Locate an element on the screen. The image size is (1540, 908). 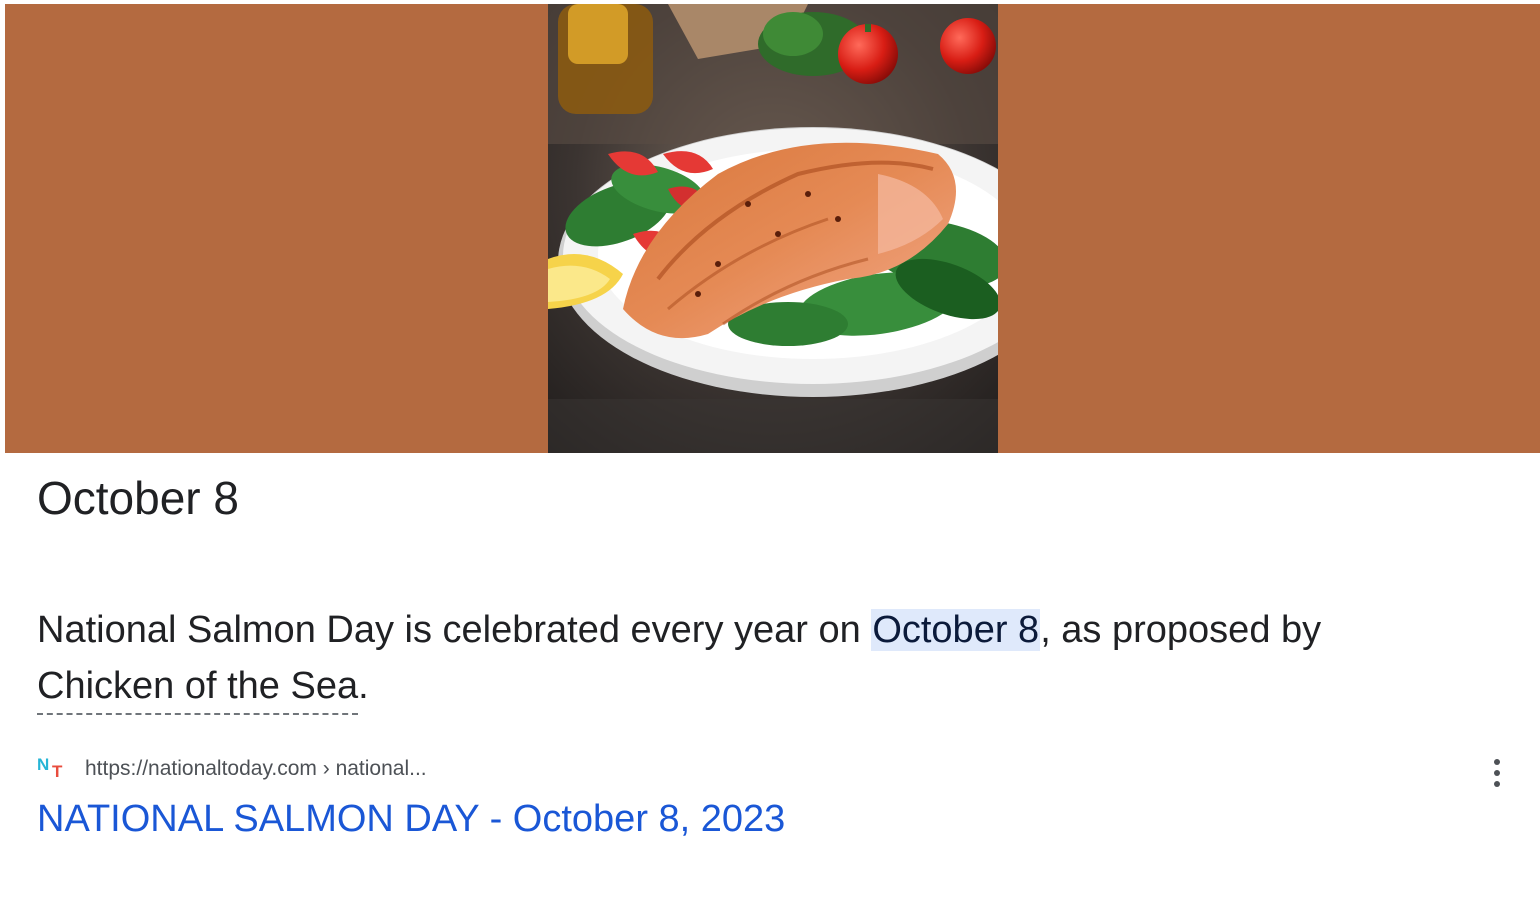
salmon-dish-image is located at coordinates (773, 228).